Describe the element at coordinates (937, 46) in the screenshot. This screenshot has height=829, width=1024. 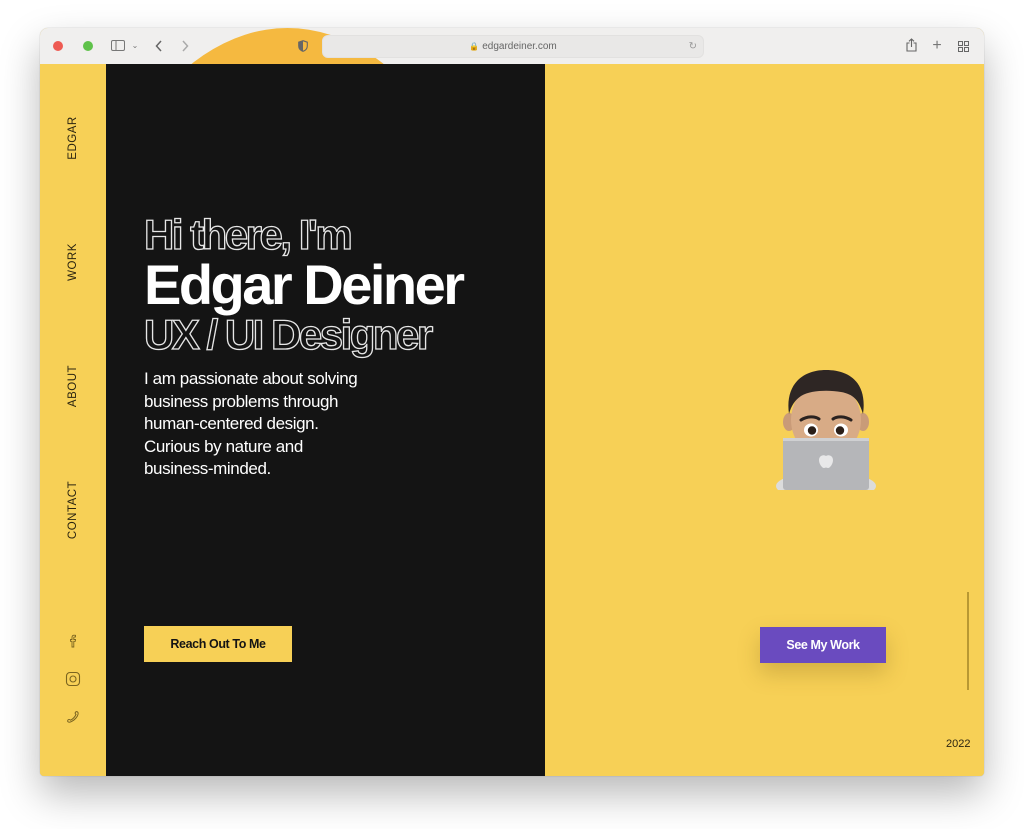
I see `new-tab-icon: +` at that location.